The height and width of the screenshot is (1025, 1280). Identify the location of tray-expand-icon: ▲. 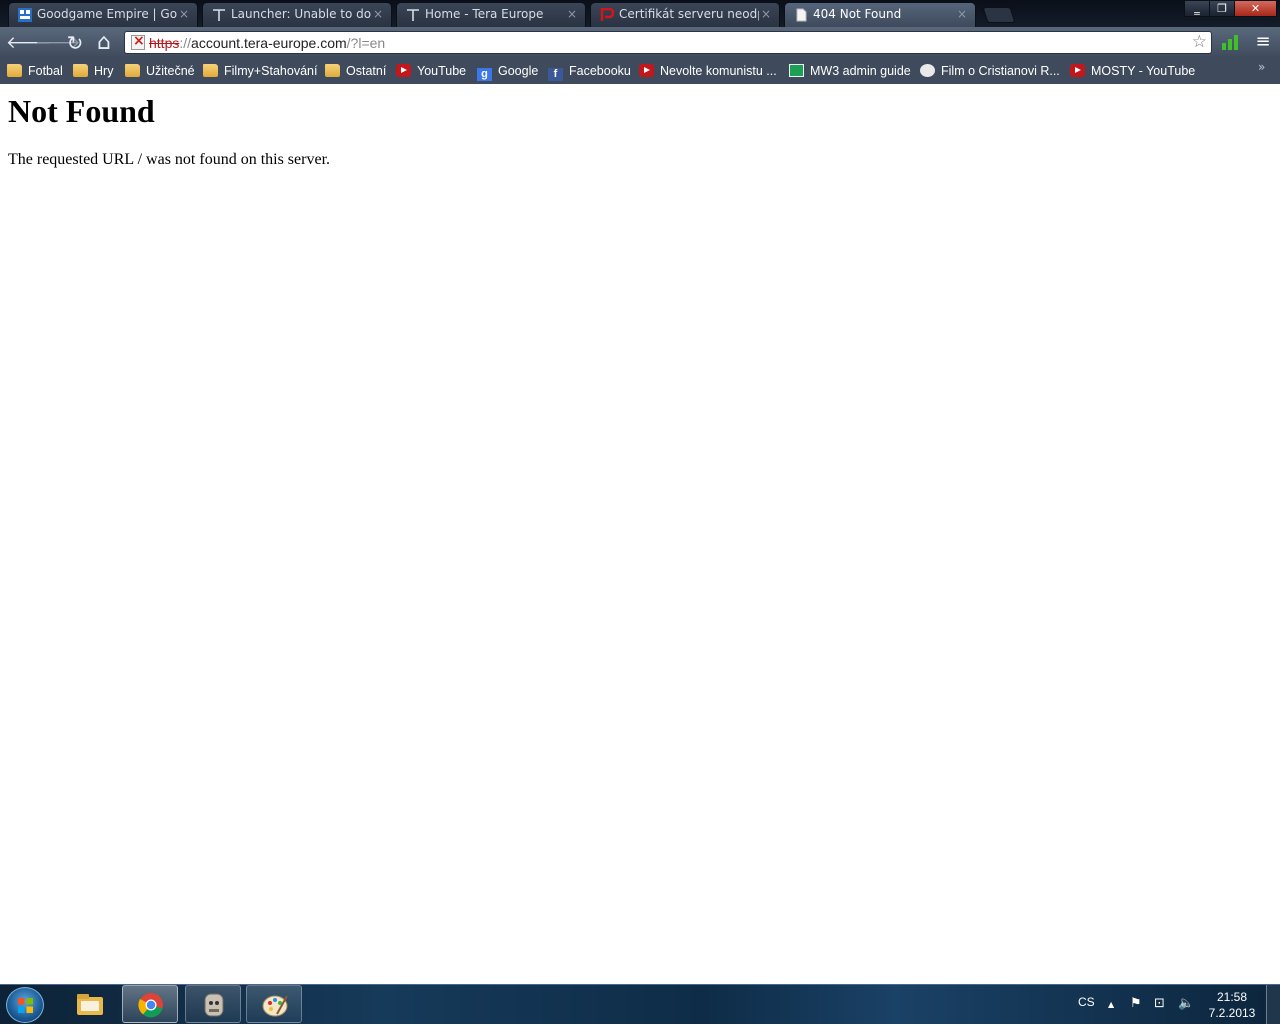
(1111, 1004).